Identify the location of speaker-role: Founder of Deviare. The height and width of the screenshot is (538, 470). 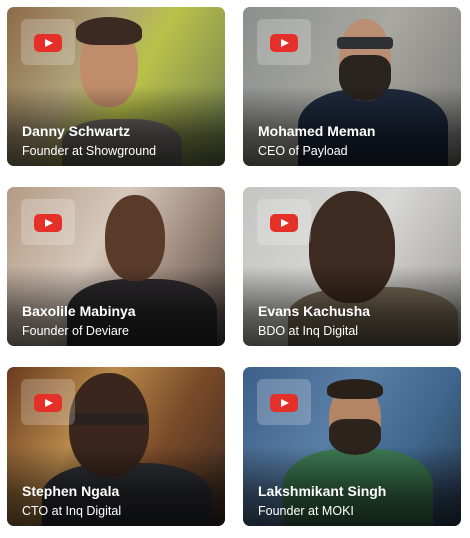
(76, 331).